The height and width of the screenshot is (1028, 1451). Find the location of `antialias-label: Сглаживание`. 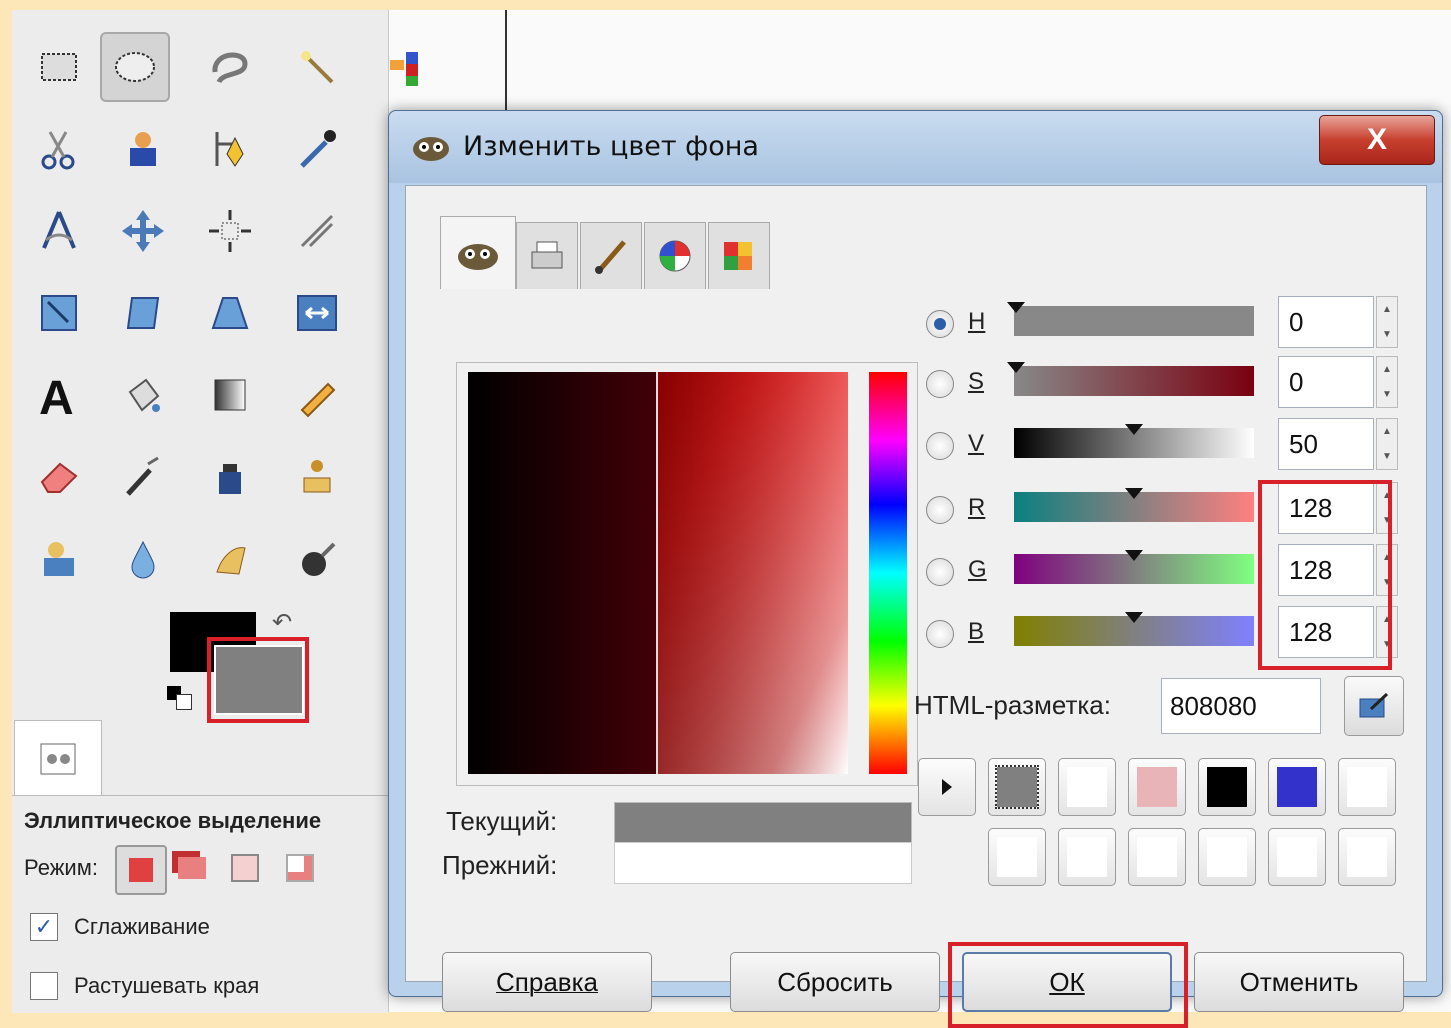

antialias-label: Сглаживание is located at coordinates (142, 926).